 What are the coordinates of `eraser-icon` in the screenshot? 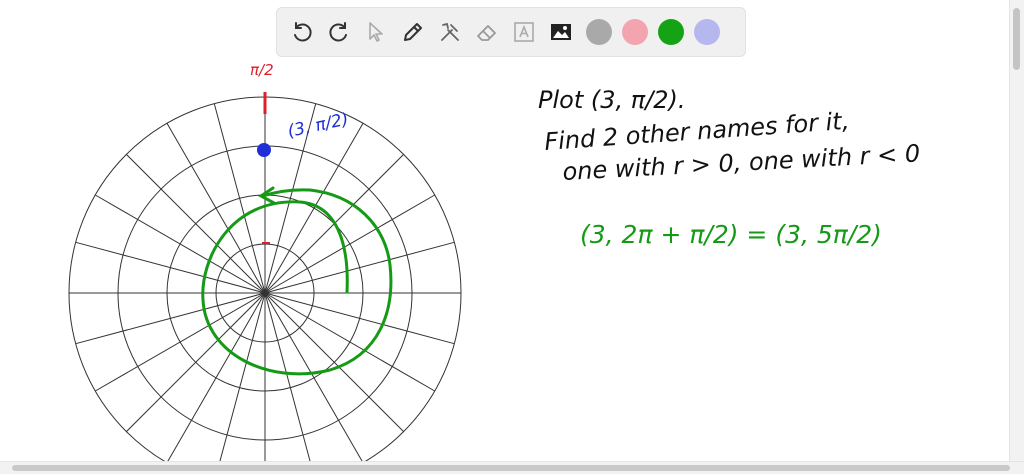 It's located at (486, 33).